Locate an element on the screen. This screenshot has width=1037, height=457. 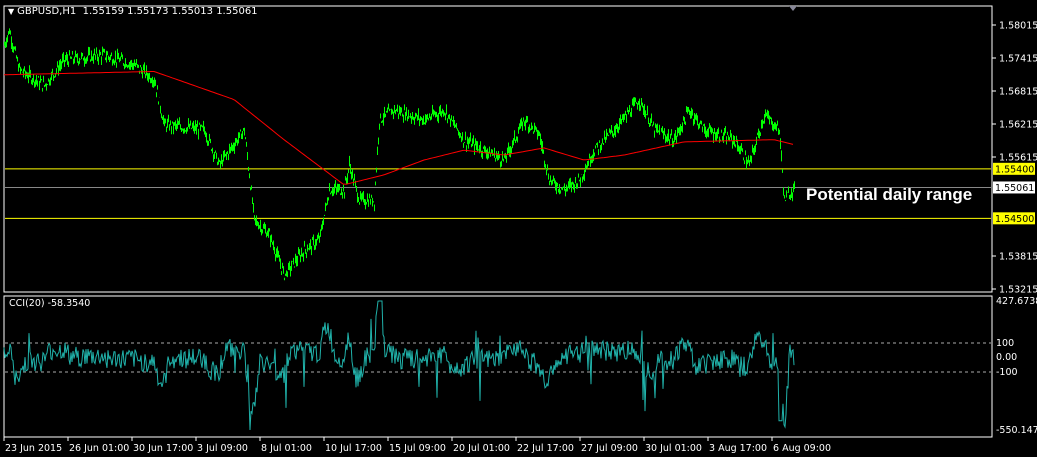
time-tick-label: 8 Jul 01:00 is located at coordinates (286, 448).